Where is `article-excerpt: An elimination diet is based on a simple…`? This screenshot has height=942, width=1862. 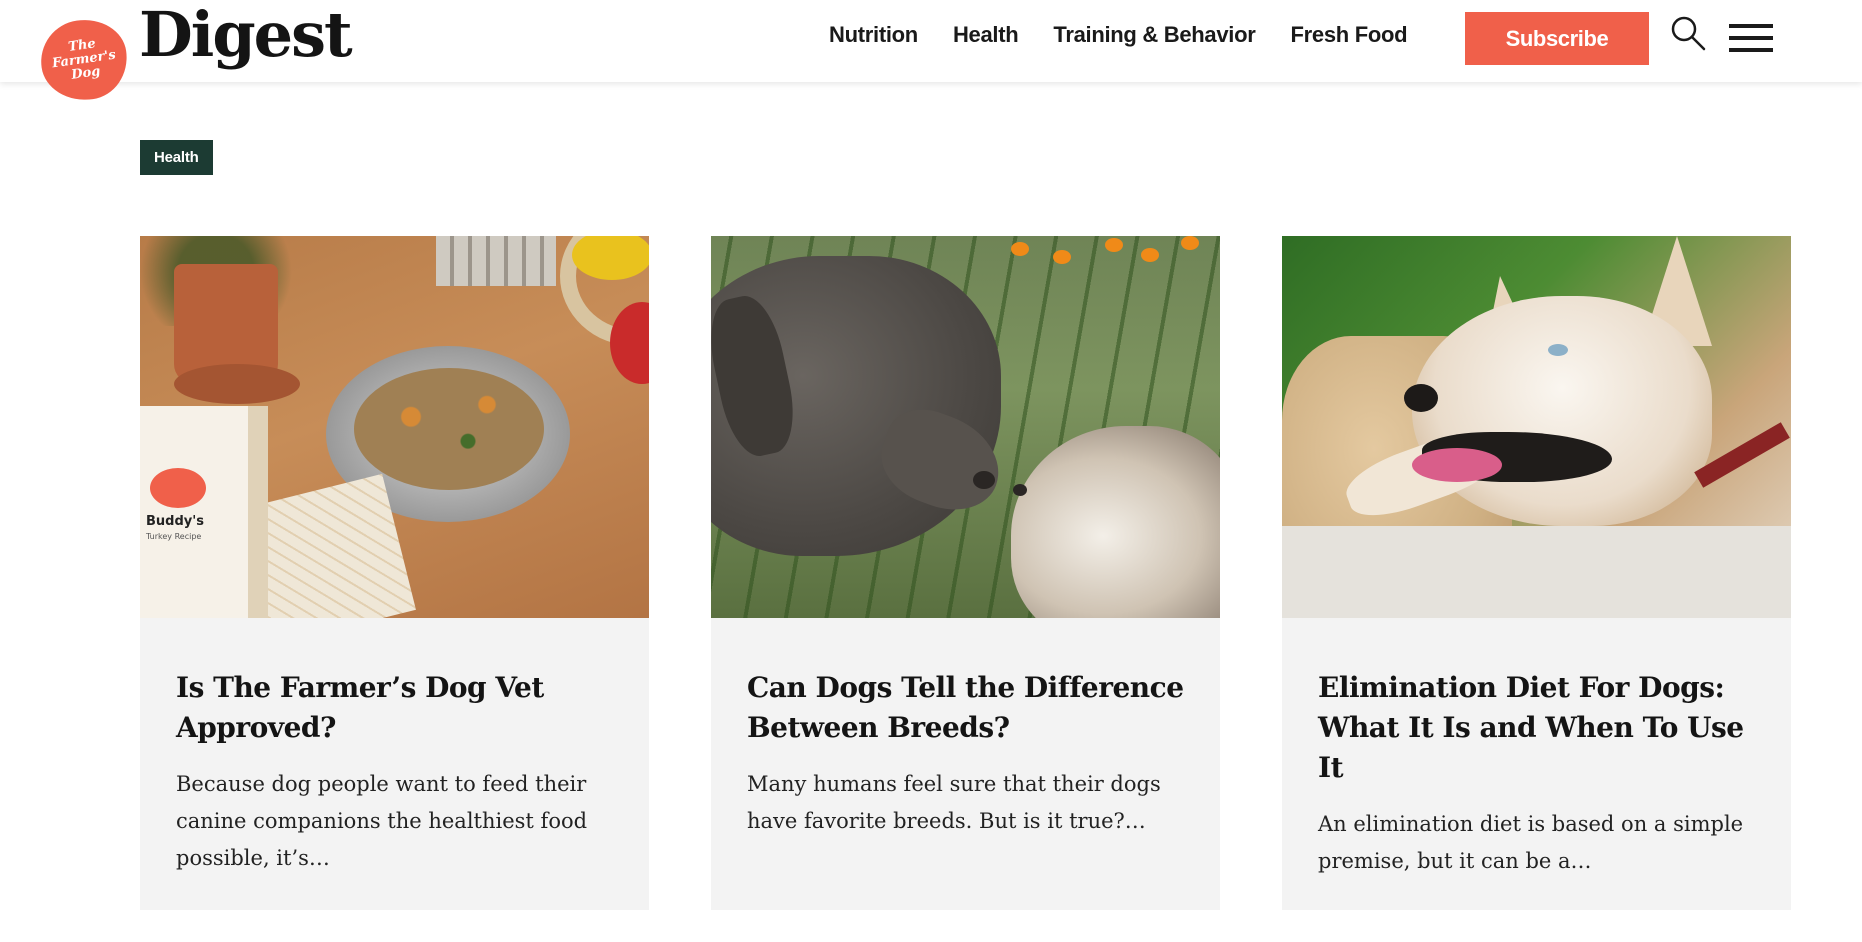 article-excerpt: An elimination diet is based on a simple… is located at coordinates (1531, 842).